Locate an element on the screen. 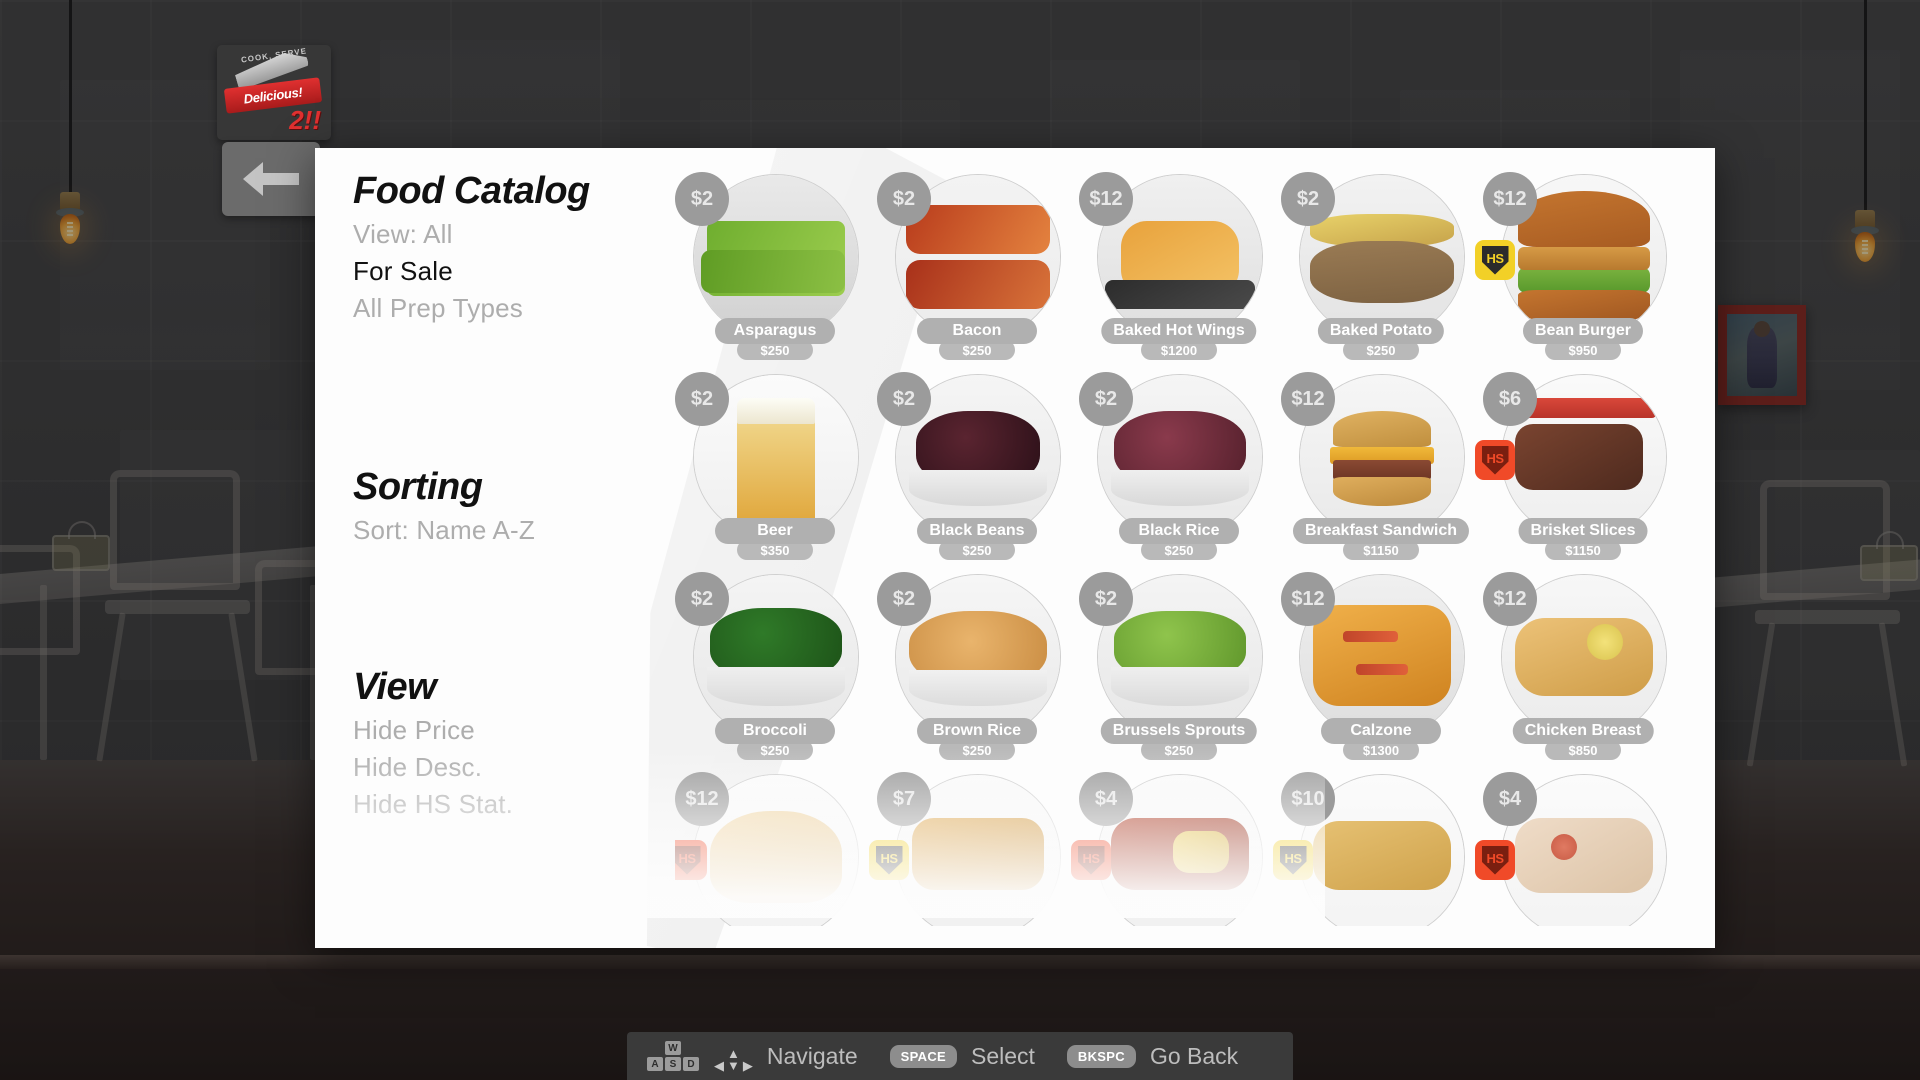 The image size is (1920, 1080). food-card: $2 Brussels Sprouts $250 is located at coordinates (1179, 666).